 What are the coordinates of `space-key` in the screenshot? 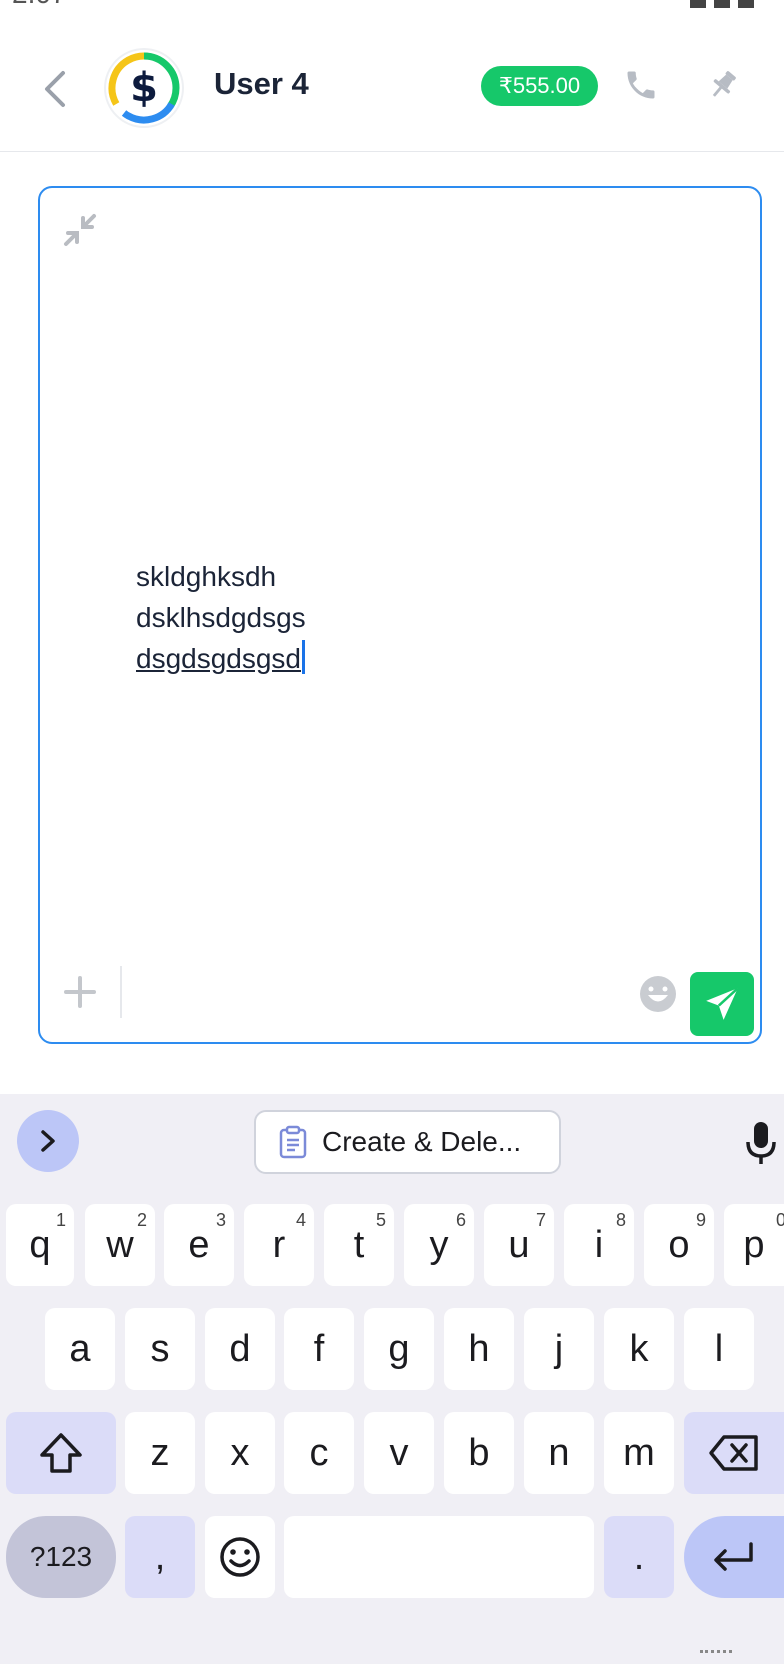 It's located at (439, 1557).